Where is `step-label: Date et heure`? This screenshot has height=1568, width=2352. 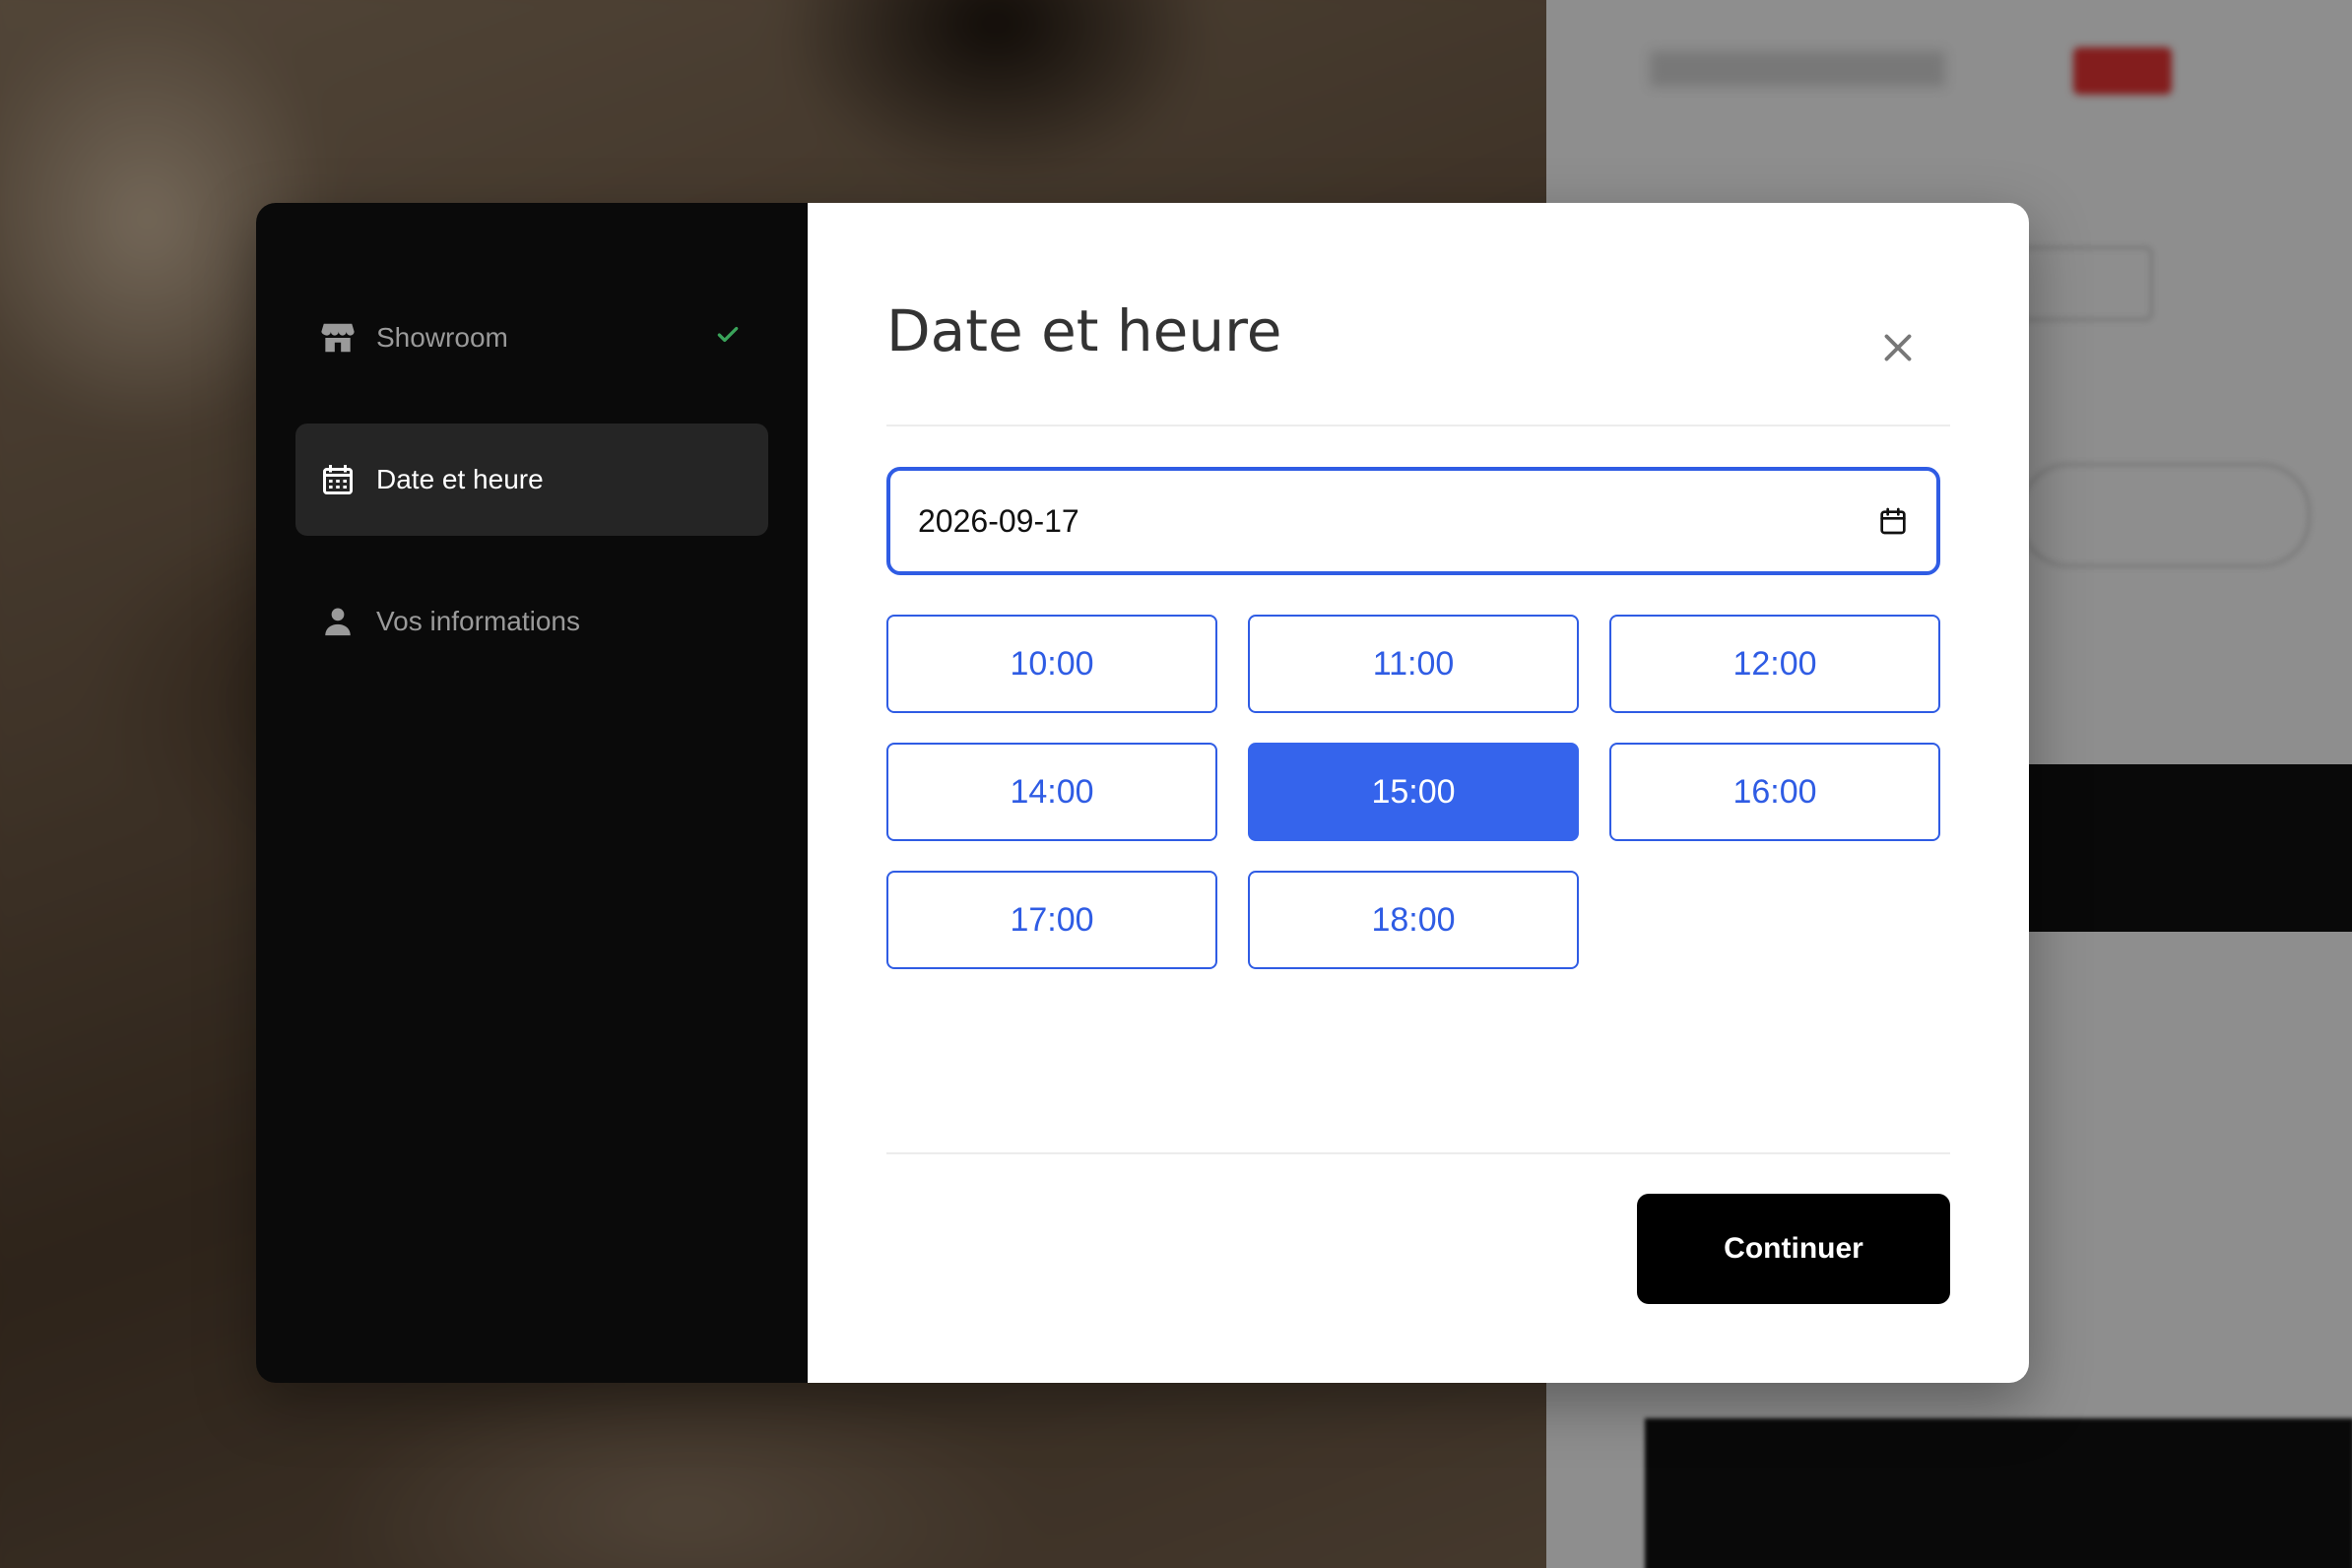 step-label: Date et heure is located at coordinates (460, 479).